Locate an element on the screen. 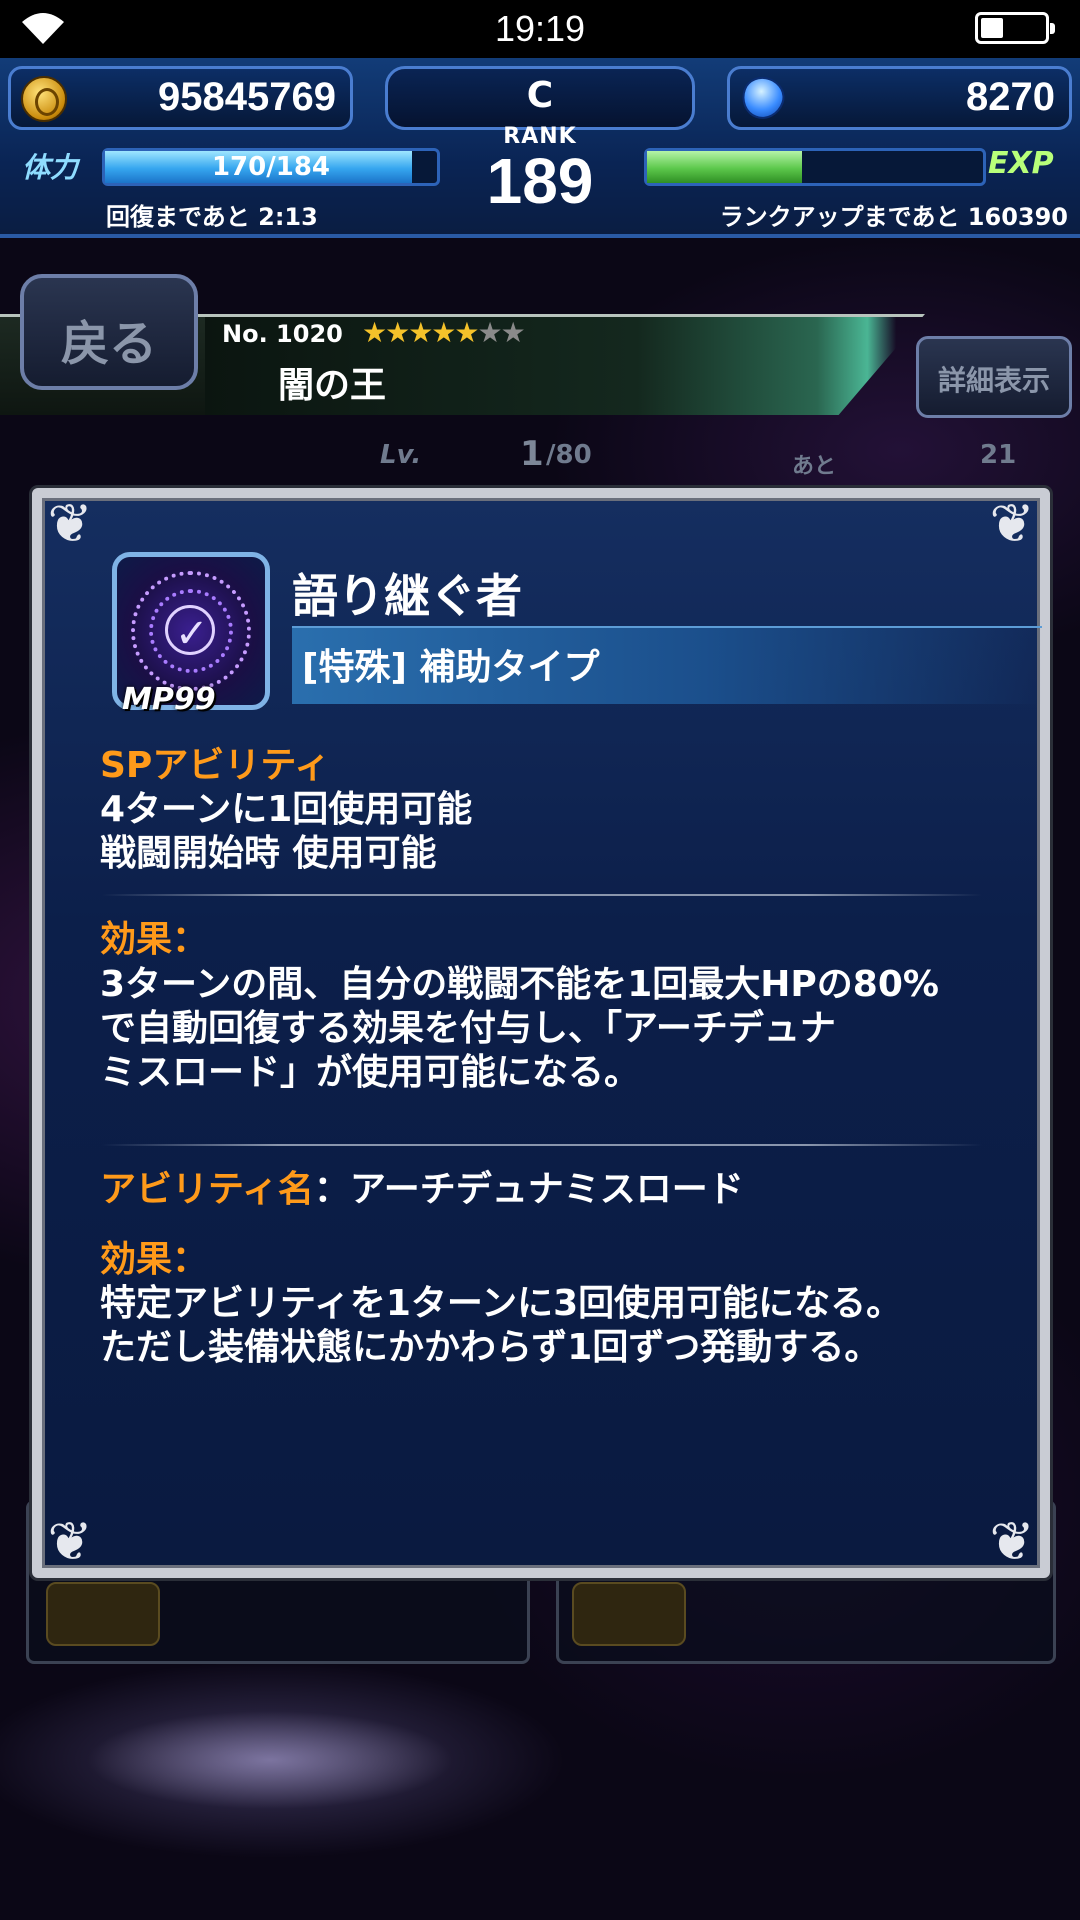 This screenshot has height=1920, width=1080. exp-label: EXP is located at coordinates (1021, 163).